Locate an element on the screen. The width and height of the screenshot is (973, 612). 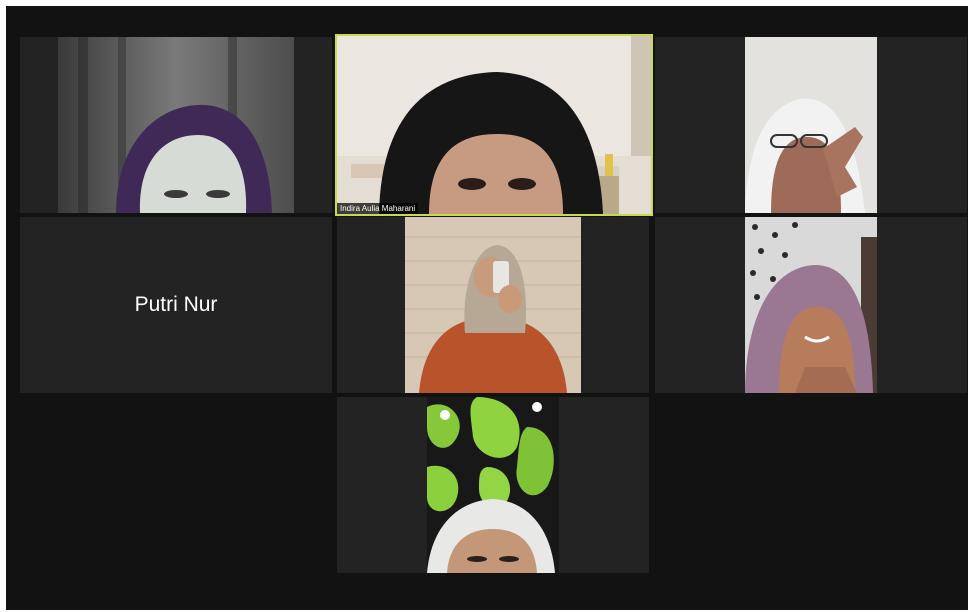
participant-name-display: Putri Nur is located at coordinates (176, 304).